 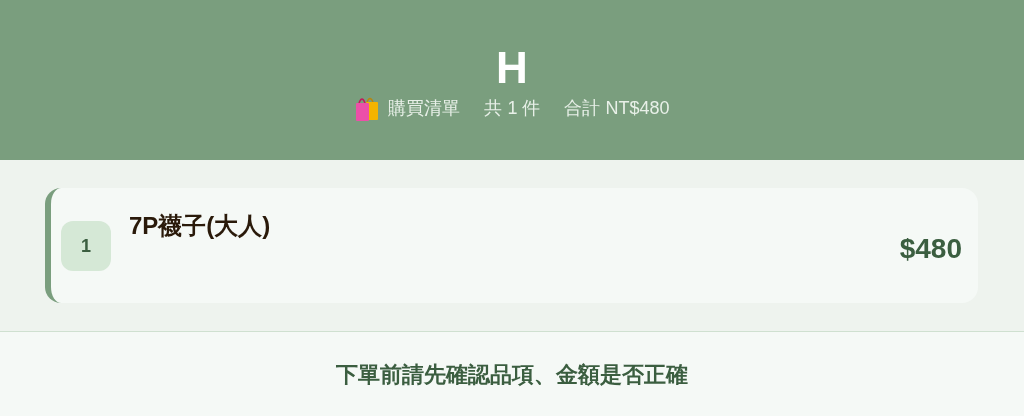 What do you see at coordinates (424, 108) in the screenshot?
I see `summary-text: 購買清單` at bounding box center [424, 108].